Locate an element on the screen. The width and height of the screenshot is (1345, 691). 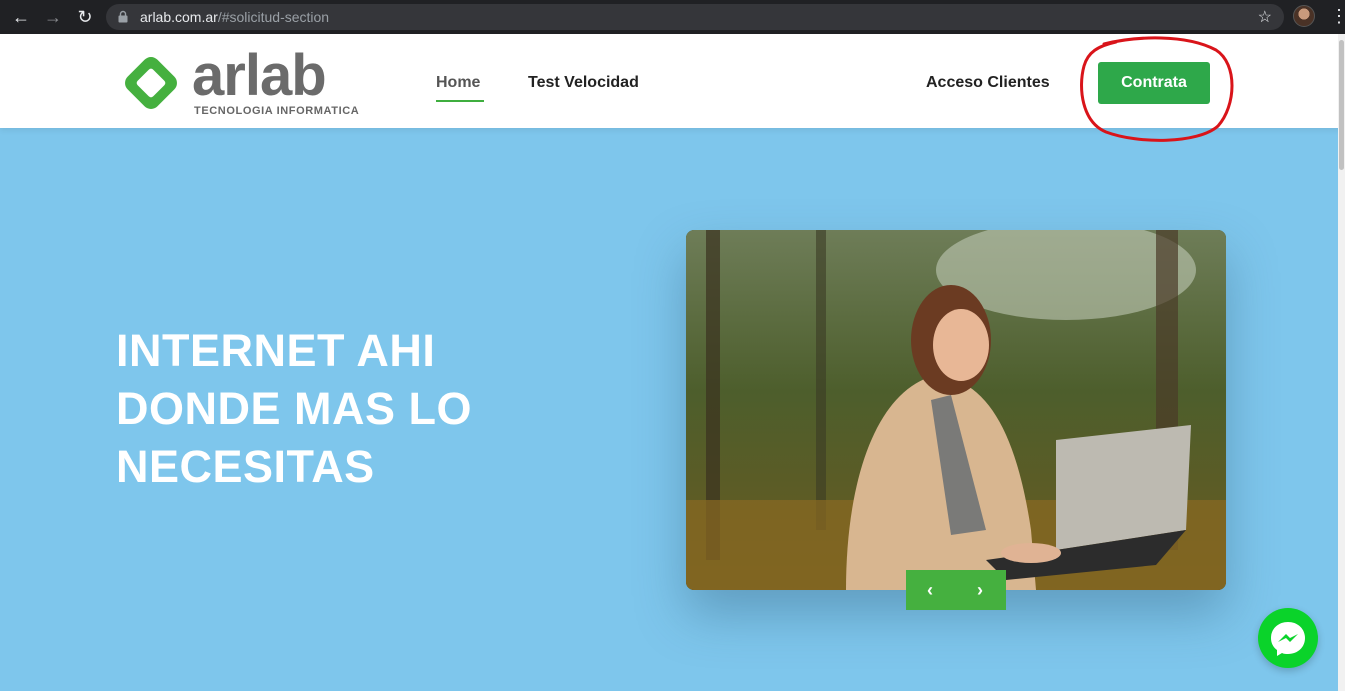
messenger-chat-button is located at coordinates (1288, 638).